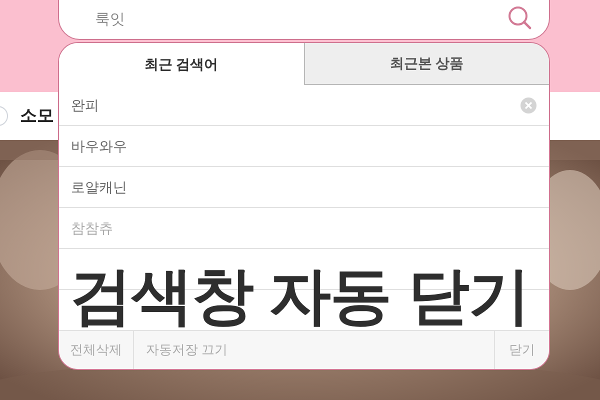 The image size is (600, 400). I want to click on category-label: 소모, so click(37, 116).